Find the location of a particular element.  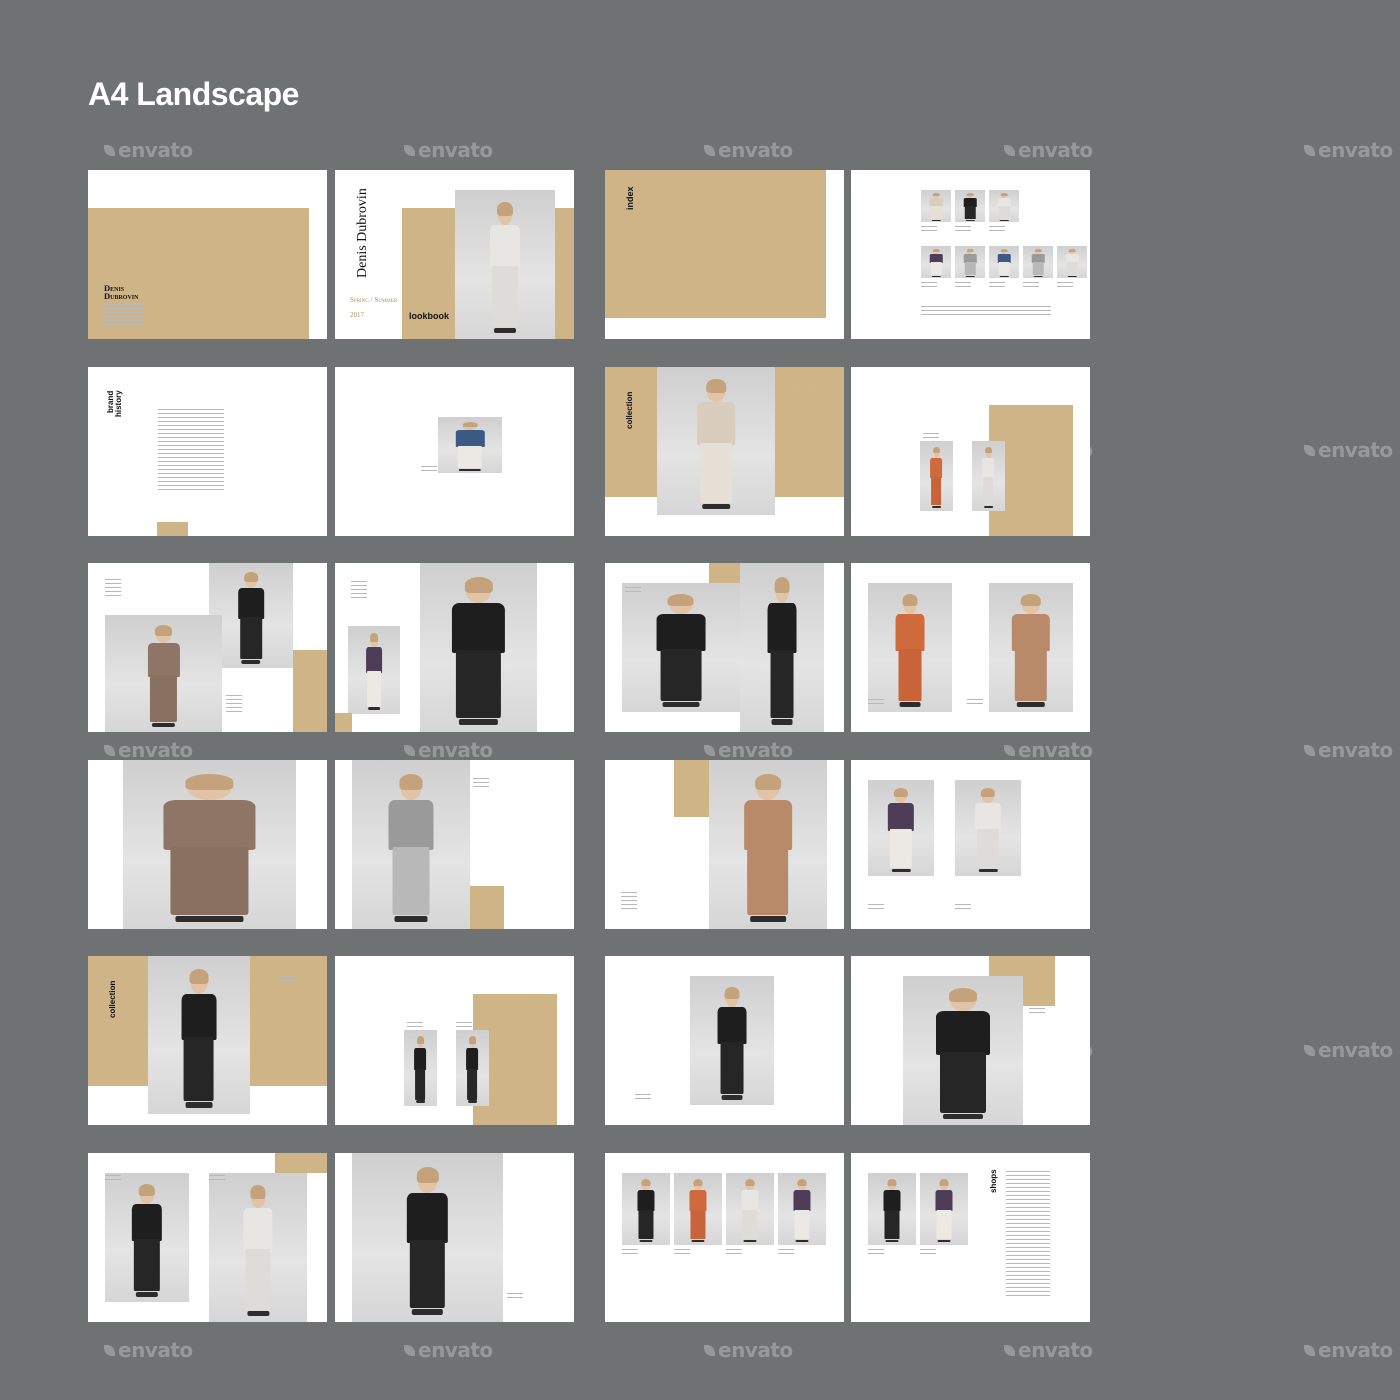

page-two-models is located at coordinates (454, 647).